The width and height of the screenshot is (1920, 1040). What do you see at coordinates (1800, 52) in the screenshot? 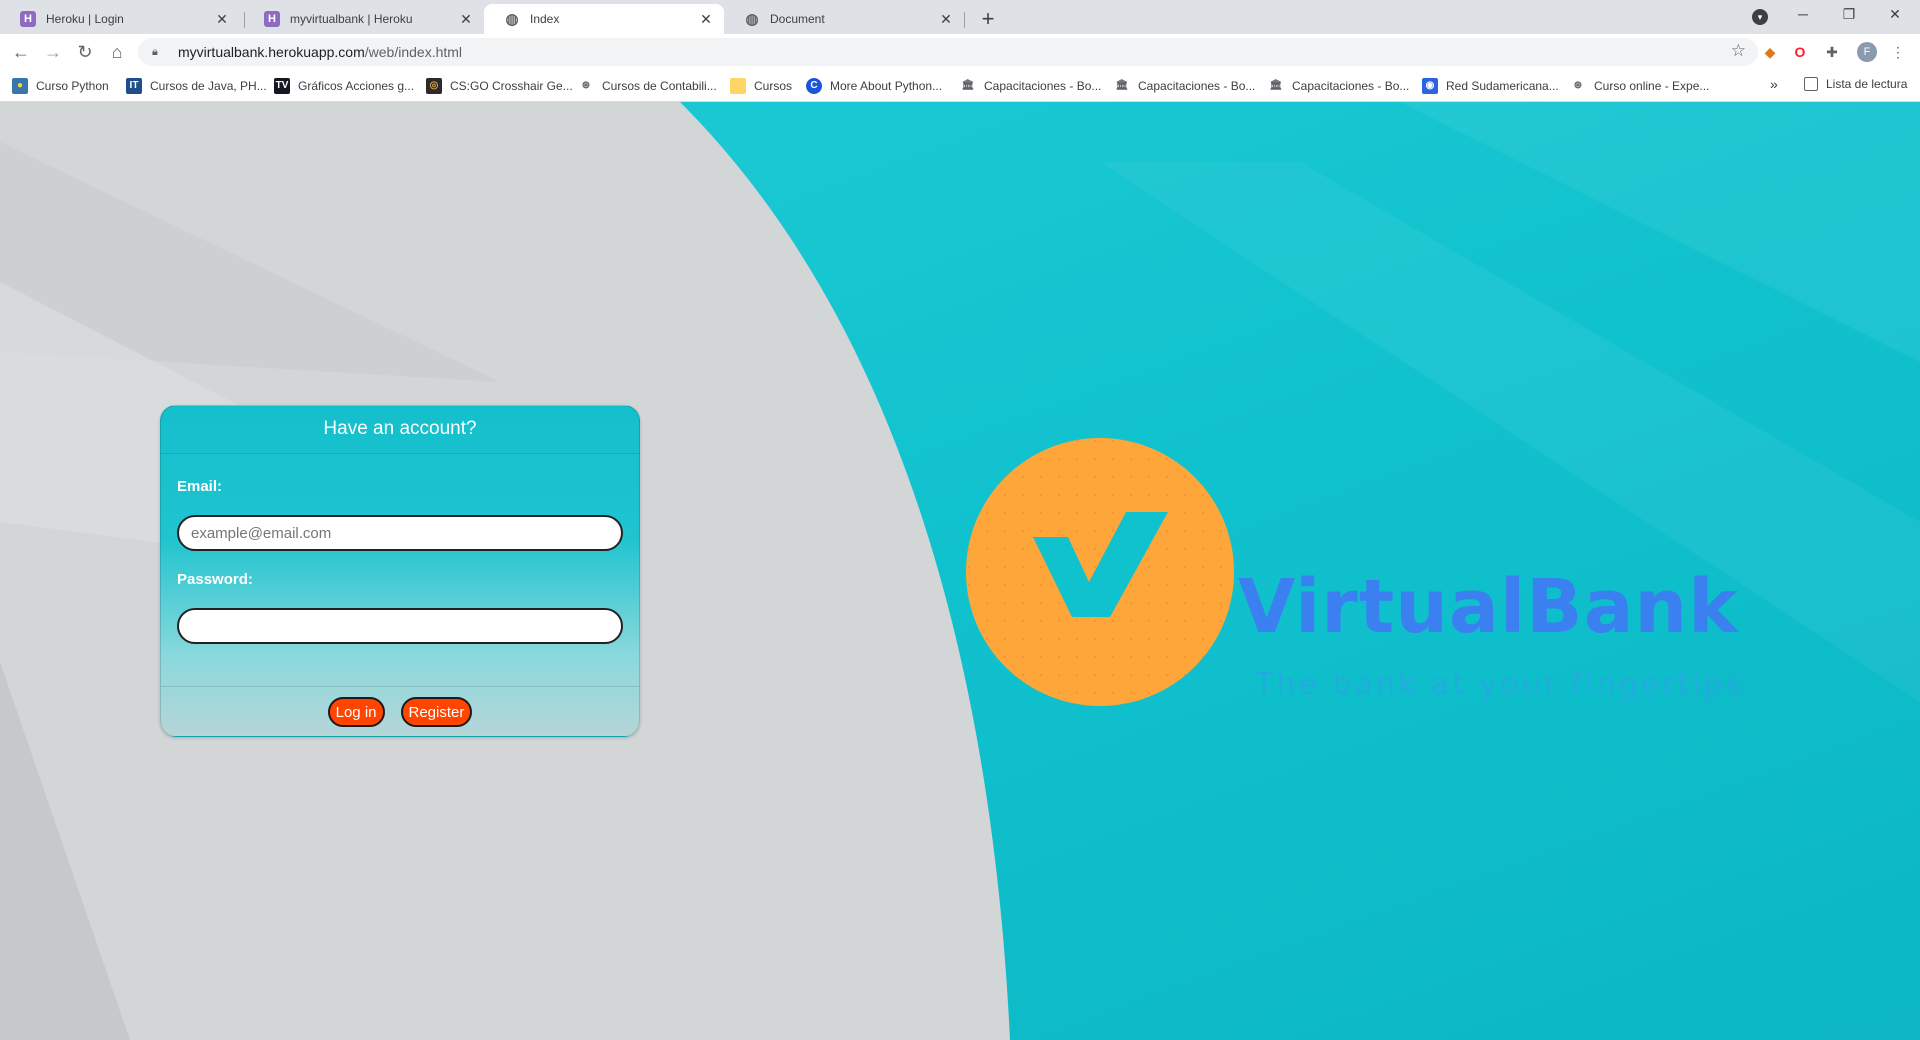
I see `opera-icon: O` at bounding box center [1800, 52].